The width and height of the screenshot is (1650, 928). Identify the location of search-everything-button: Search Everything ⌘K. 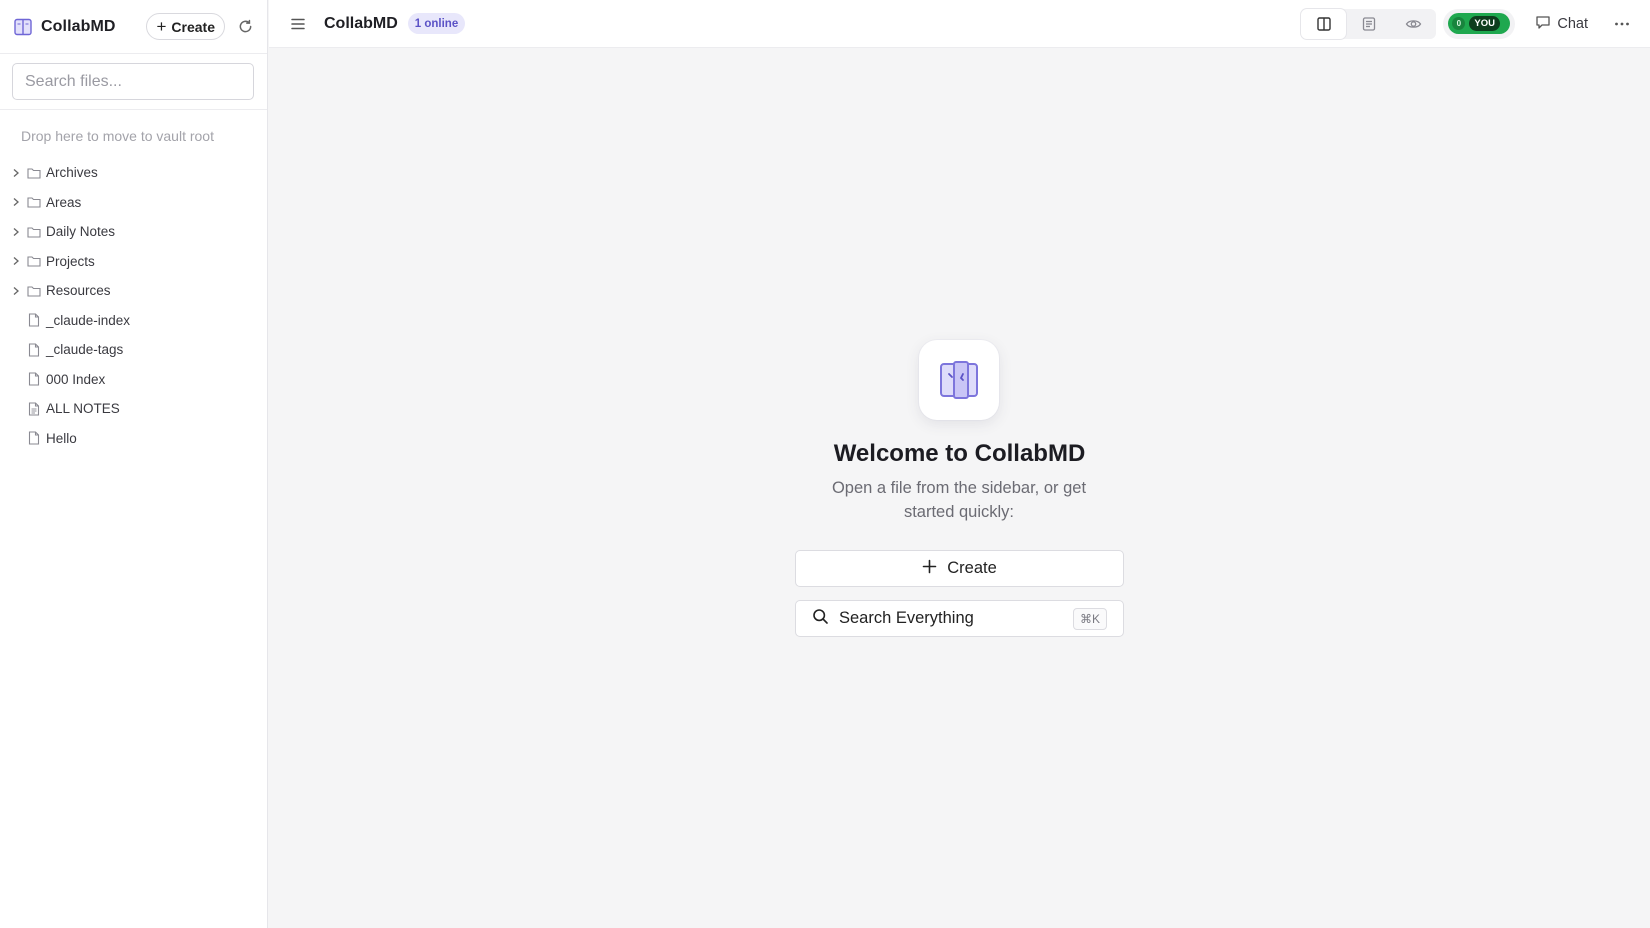
(959, 618).